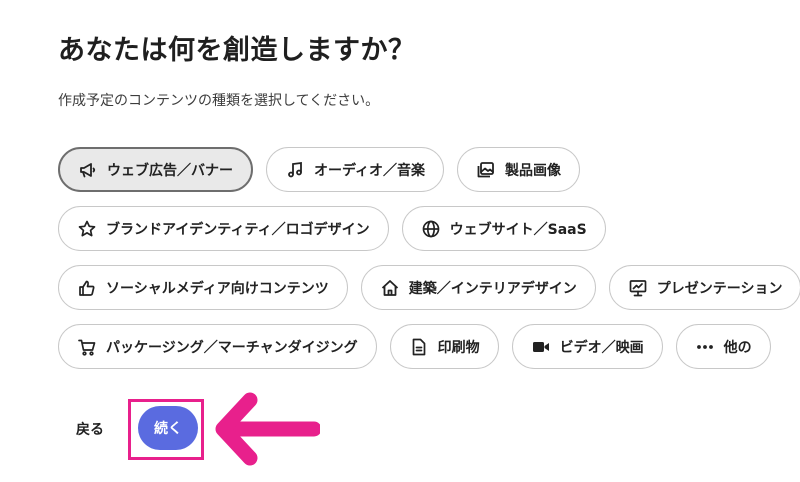  I want to click on page-title: あなたは何を創造しますか？, so click(237, 50).